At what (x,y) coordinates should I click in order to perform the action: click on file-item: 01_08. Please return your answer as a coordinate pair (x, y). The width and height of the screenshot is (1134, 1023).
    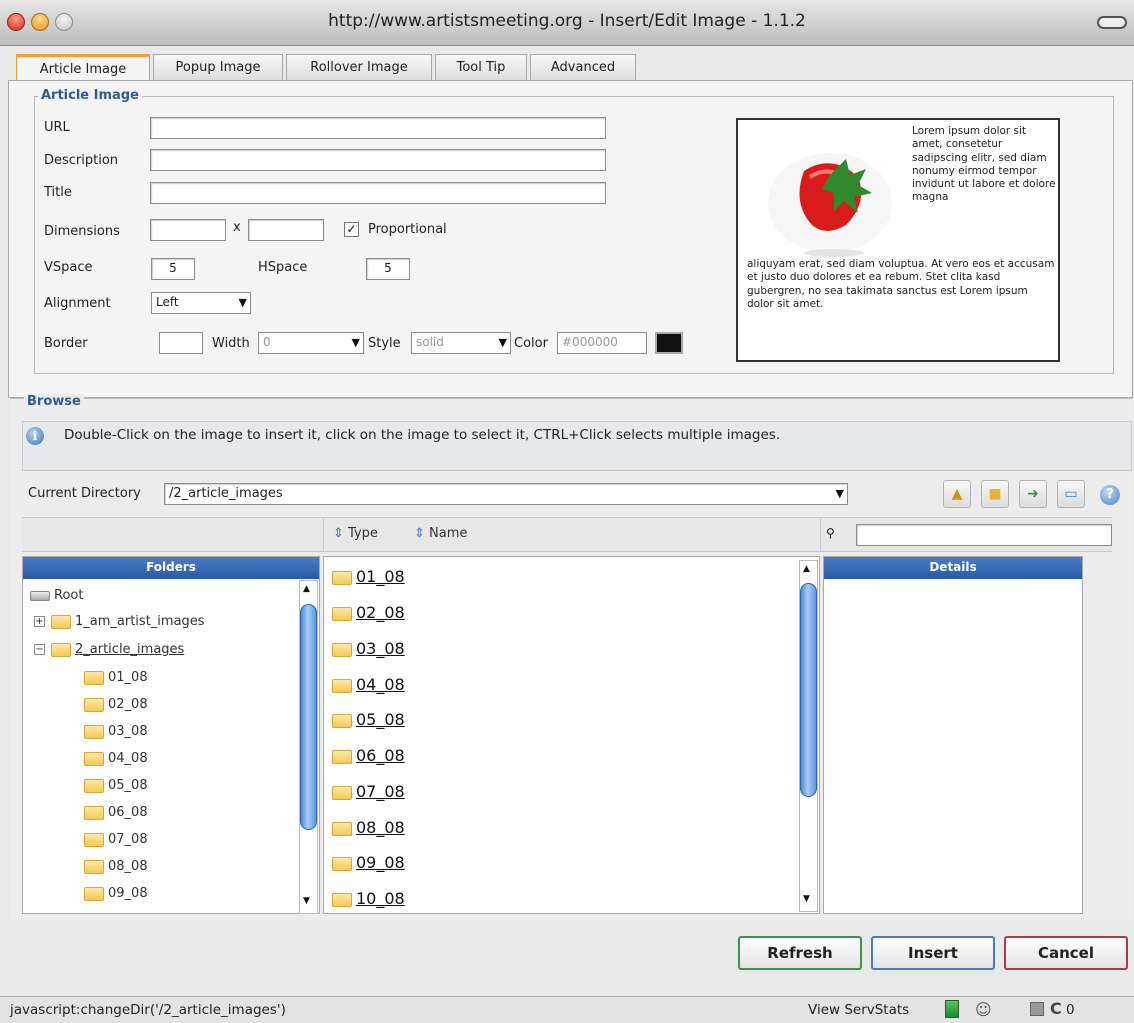
    Looking at the image, I should click on (368, 576).